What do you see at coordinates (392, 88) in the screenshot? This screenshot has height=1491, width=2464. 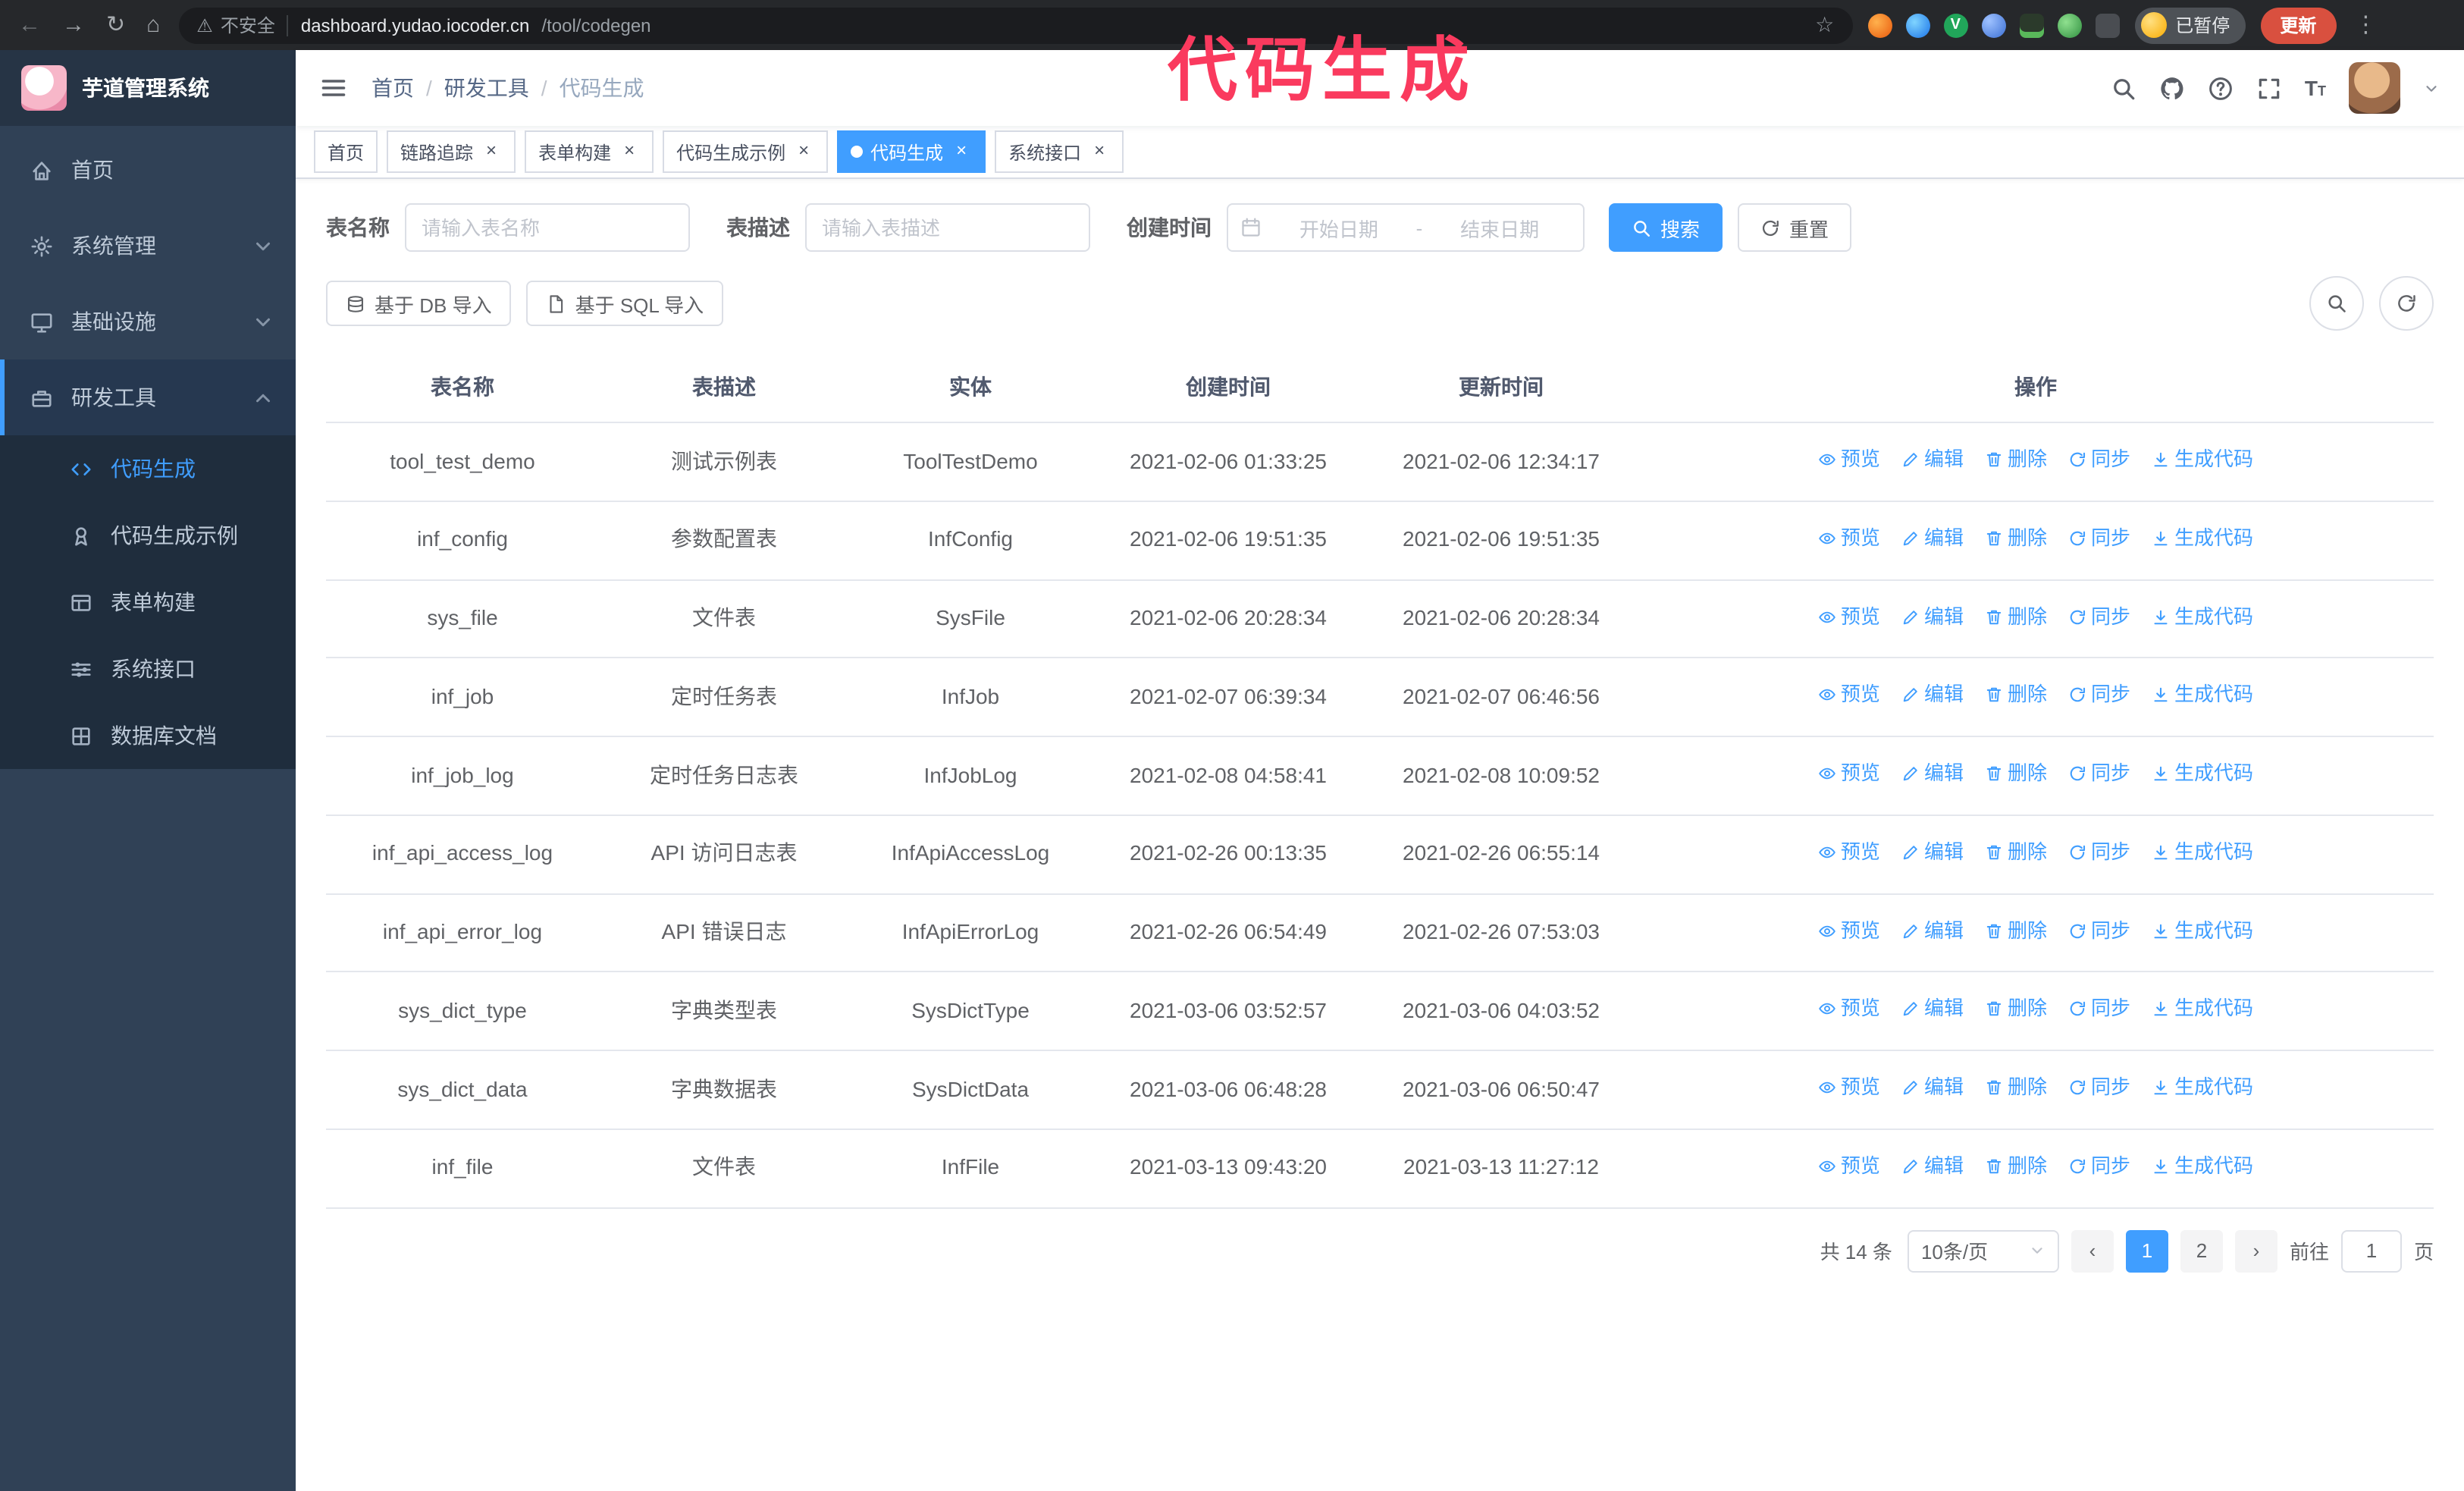 I see `breadcrumb-home: 首页` at bounding box center [392, 88].